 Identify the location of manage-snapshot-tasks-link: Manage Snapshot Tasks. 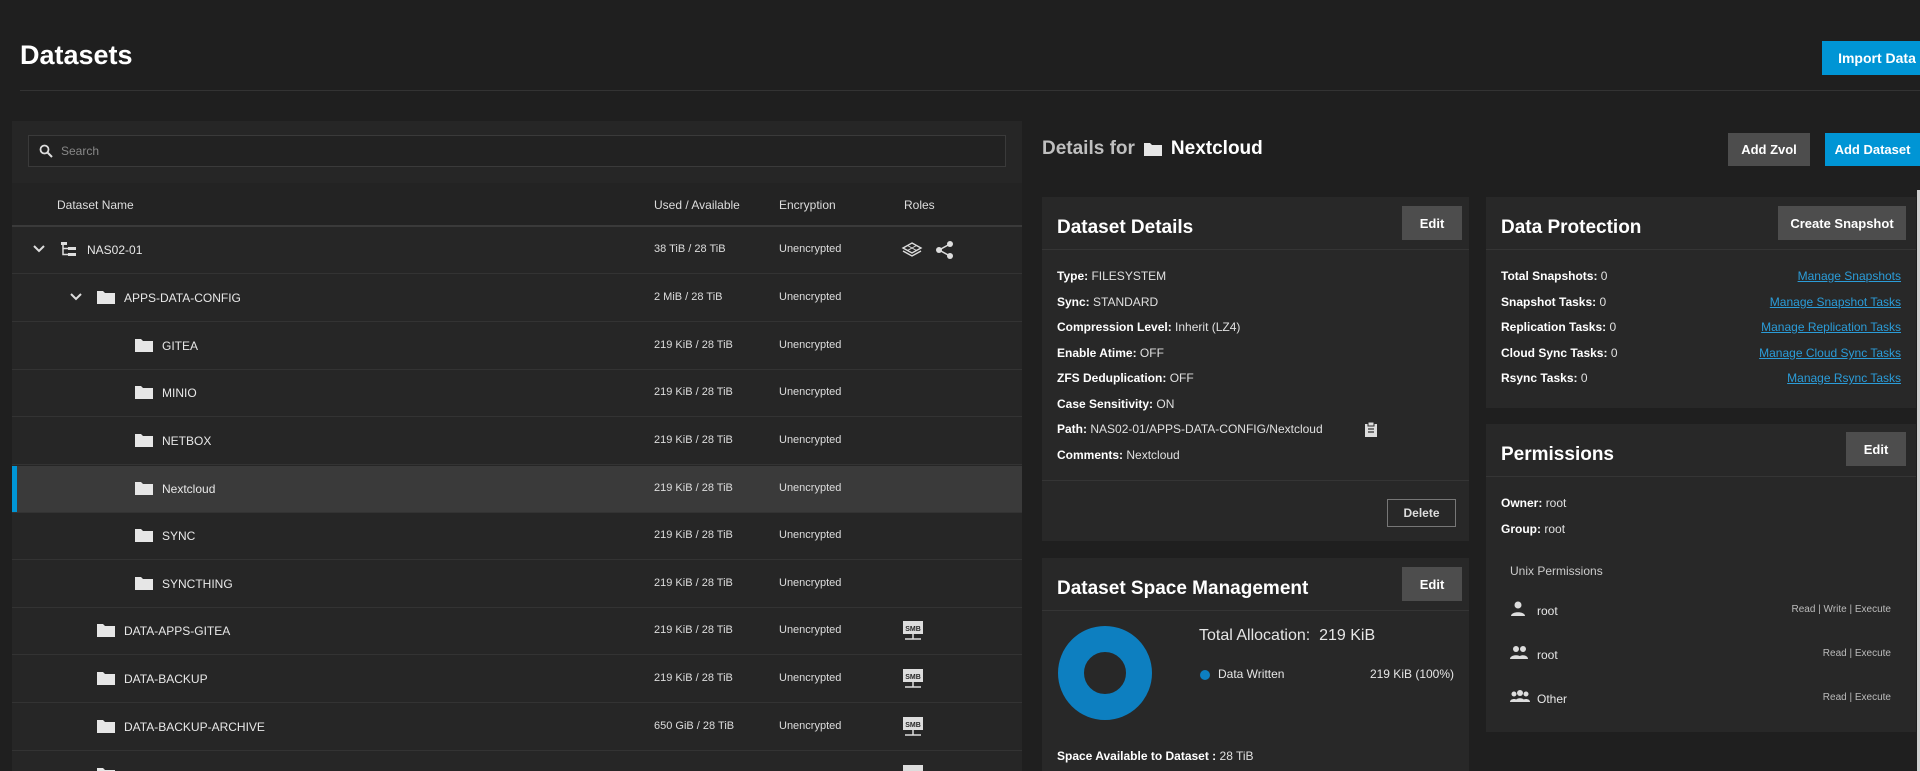
(1835, 302).